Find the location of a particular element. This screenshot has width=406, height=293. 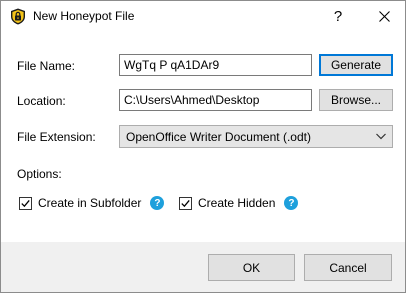

generate-button: Generate is located at coordinates (356, 65).